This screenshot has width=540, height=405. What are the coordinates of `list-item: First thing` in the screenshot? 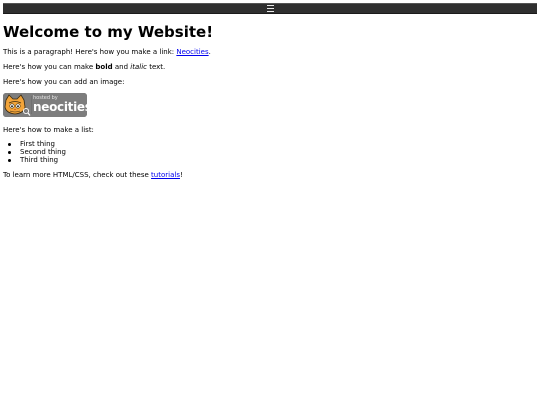 It's located at (37, 144).